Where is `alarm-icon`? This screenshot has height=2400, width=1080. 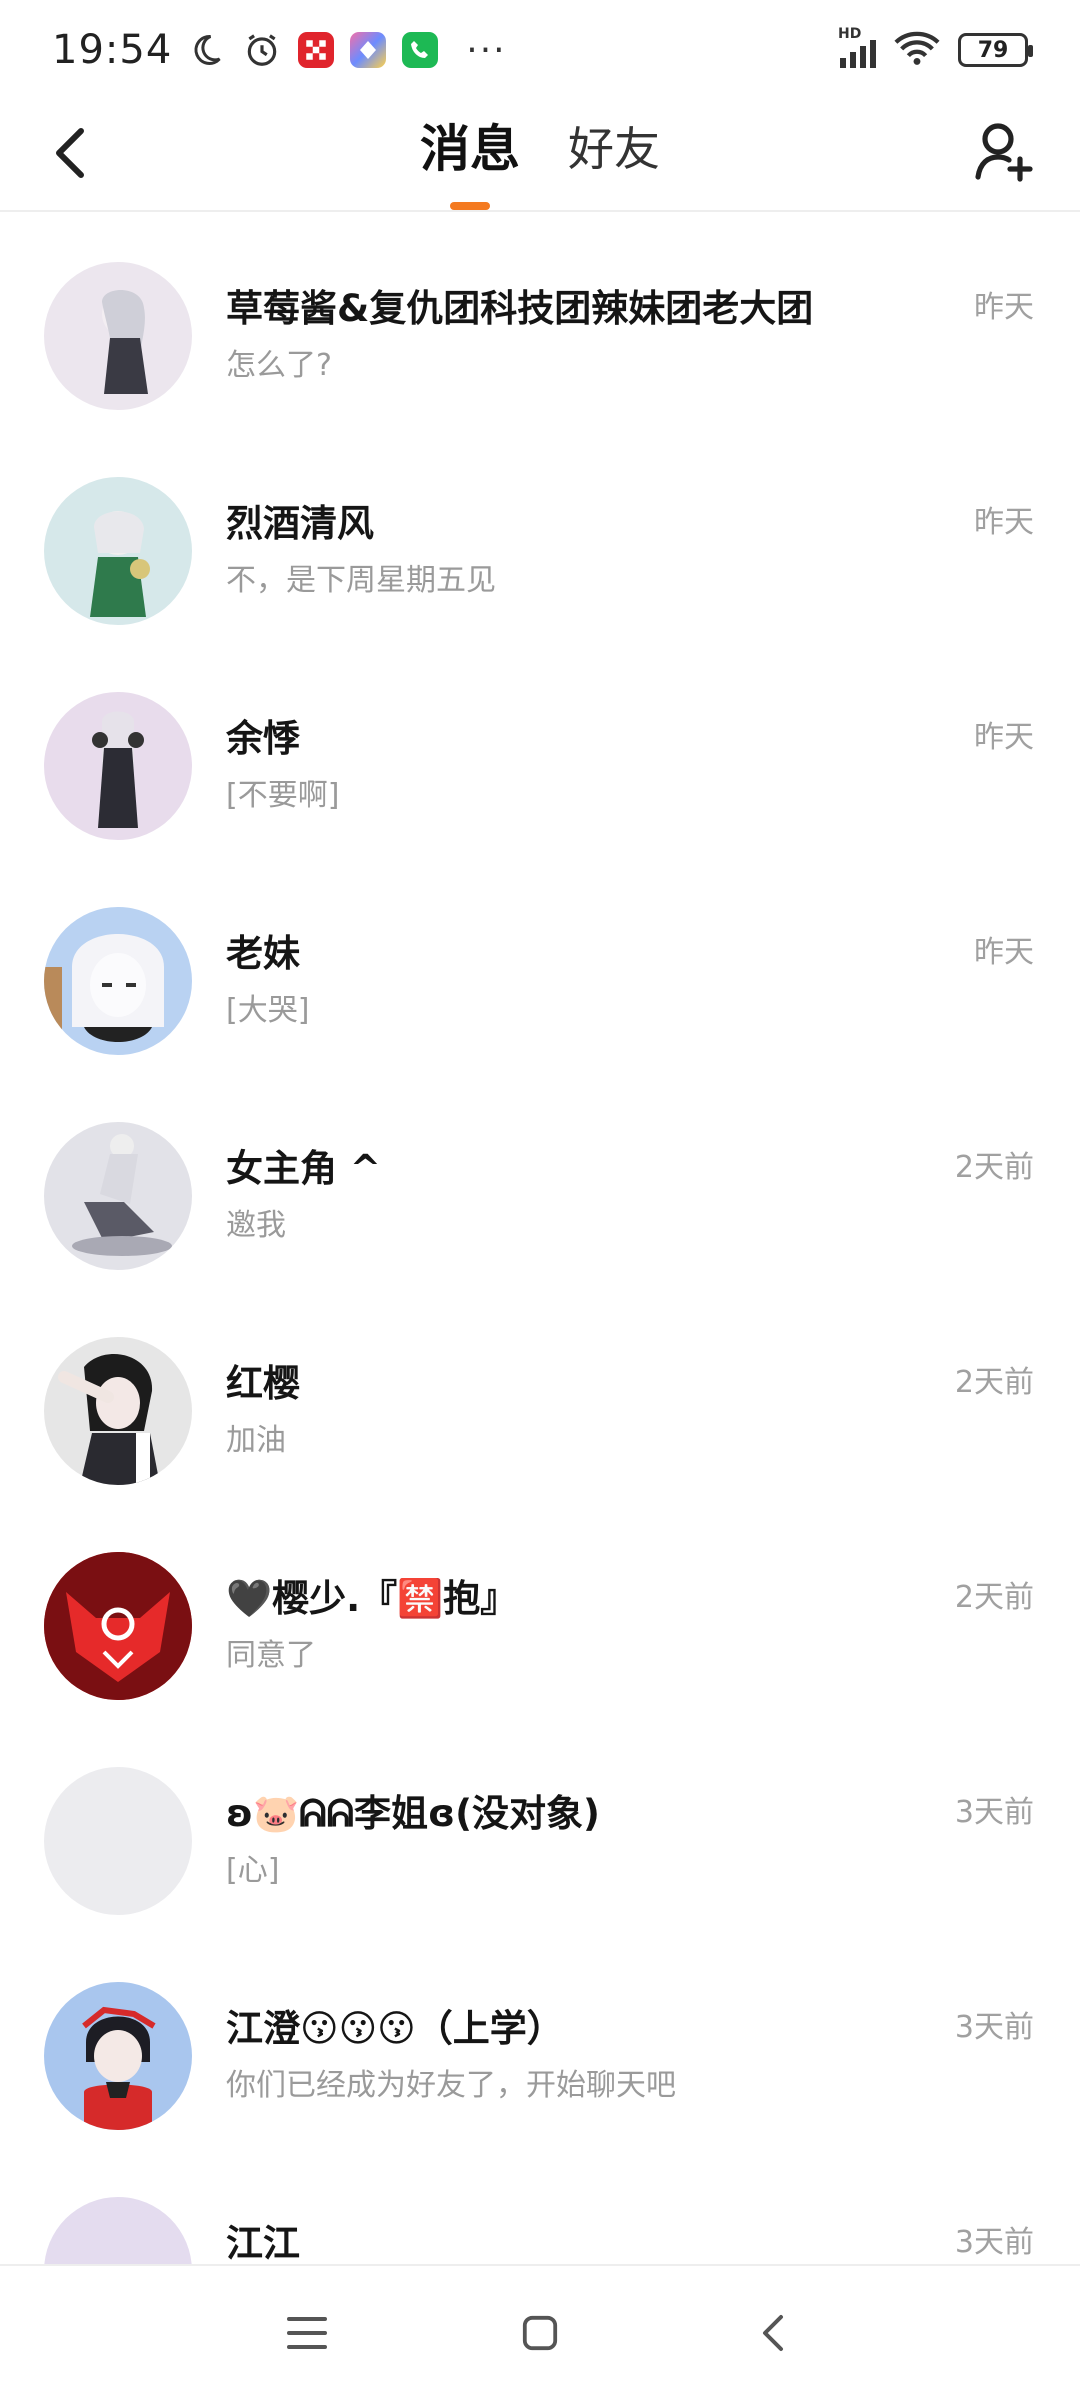 alarm-icon is located at coordinates (262, 50).